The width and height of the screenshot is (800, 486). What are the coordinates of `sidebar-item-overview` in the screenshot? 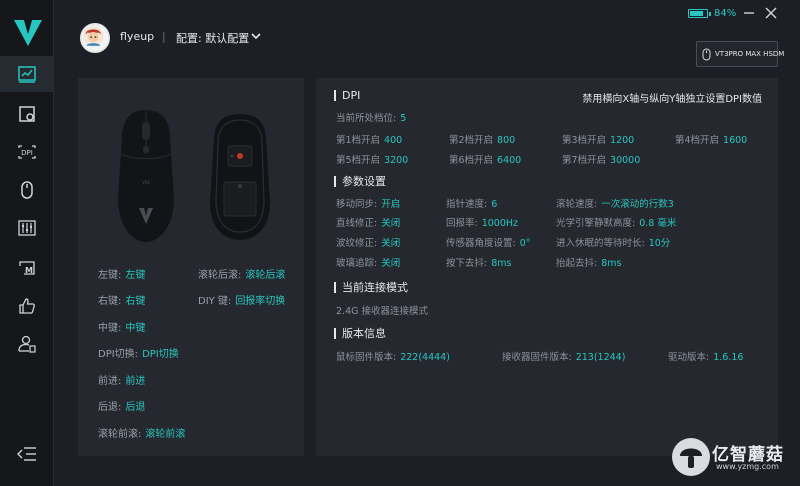 It's located at (27, 74).